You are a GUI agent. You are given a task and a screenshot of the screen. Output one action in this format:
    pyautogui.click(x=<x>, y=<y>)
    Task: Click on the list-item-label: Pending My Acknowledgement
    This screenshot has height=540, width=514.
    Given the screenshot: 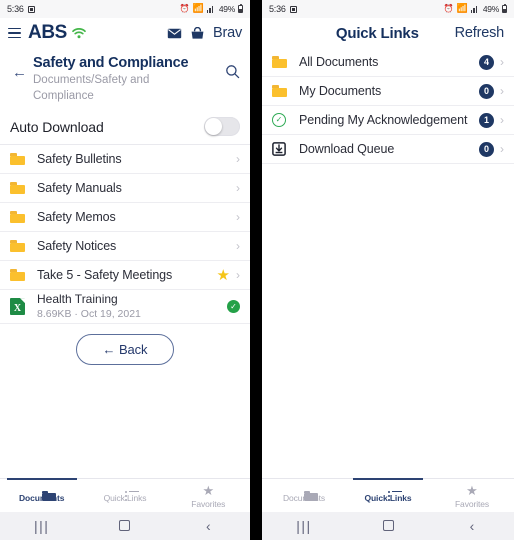 What is the action you would take?
    pyautogui.click(x=383, y=120)
    